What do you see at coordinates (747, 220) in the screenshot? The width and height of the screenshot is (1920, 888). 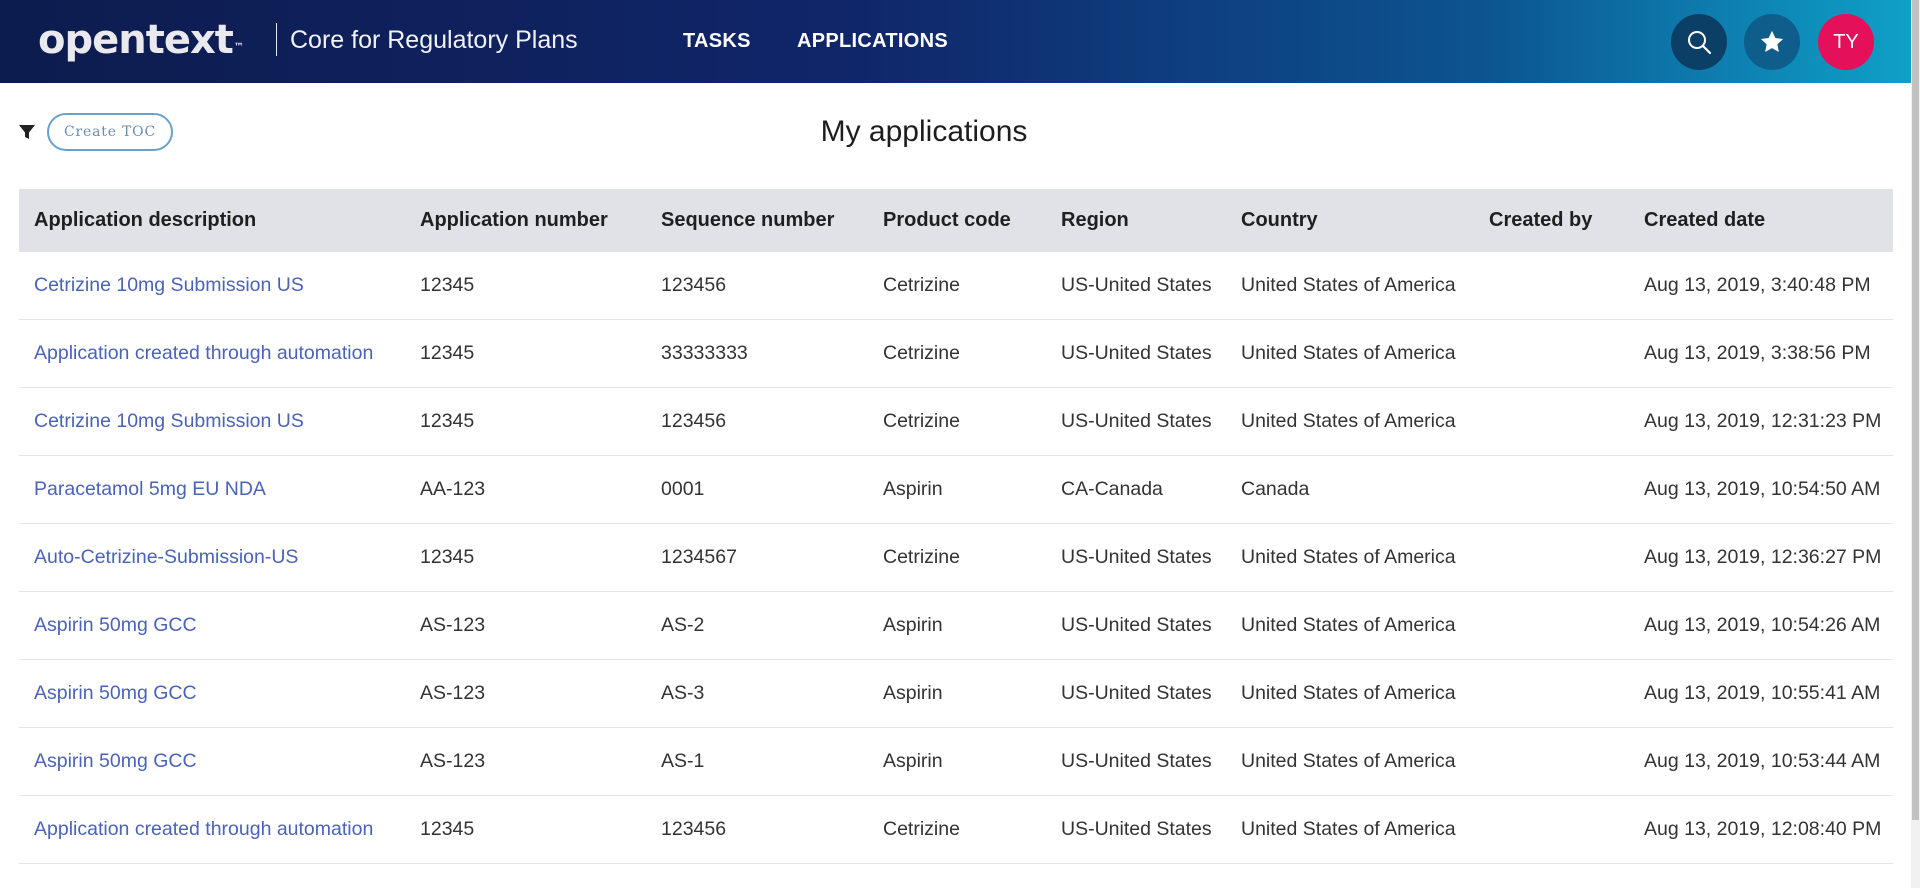 I see `column-header-sequence-number: Sequence number` at bounding box center [747, 220].